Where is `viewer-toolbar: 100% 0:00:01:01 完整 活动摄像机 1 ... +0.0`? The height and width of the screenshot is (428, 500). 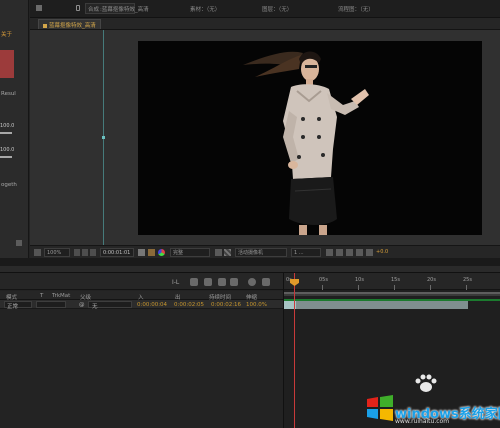
viewer-toolbar: 100% 0:00:01:01 完整 活动摄像机 1 ... +0.0 is located at coordinates (265, 251).